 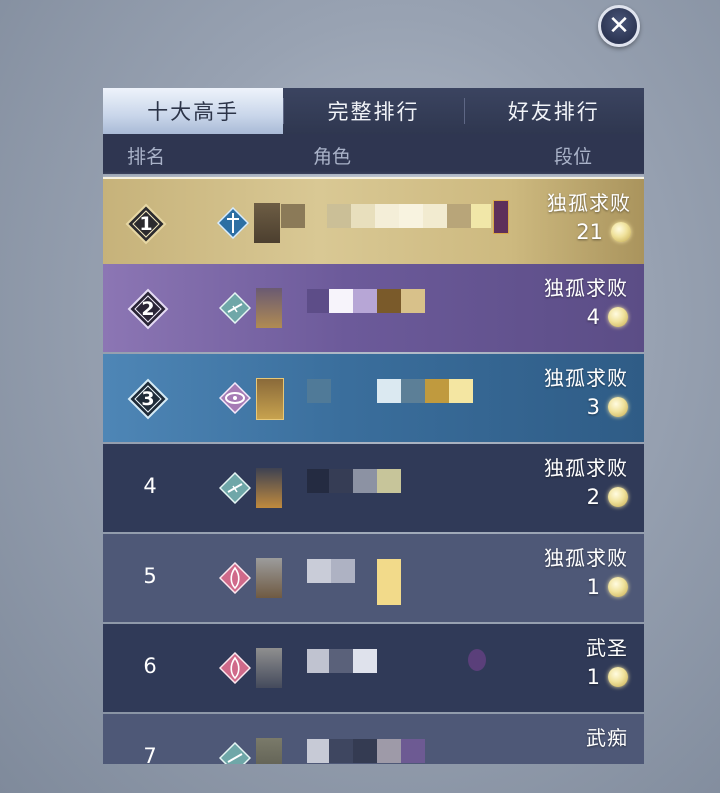 What do you see at coordinates (373, 308) in the screenshot?
I see `ranking-row-2: 2 独孤求败 4` at bounding box center [373, 308].